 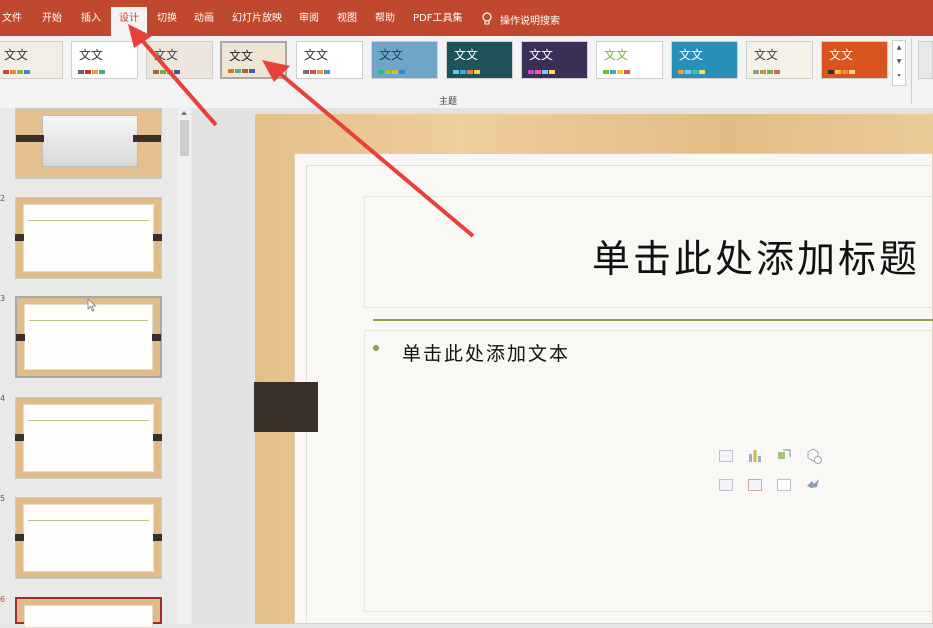 I want to click on scrollbar-thumb, so click(x=184, y=138).